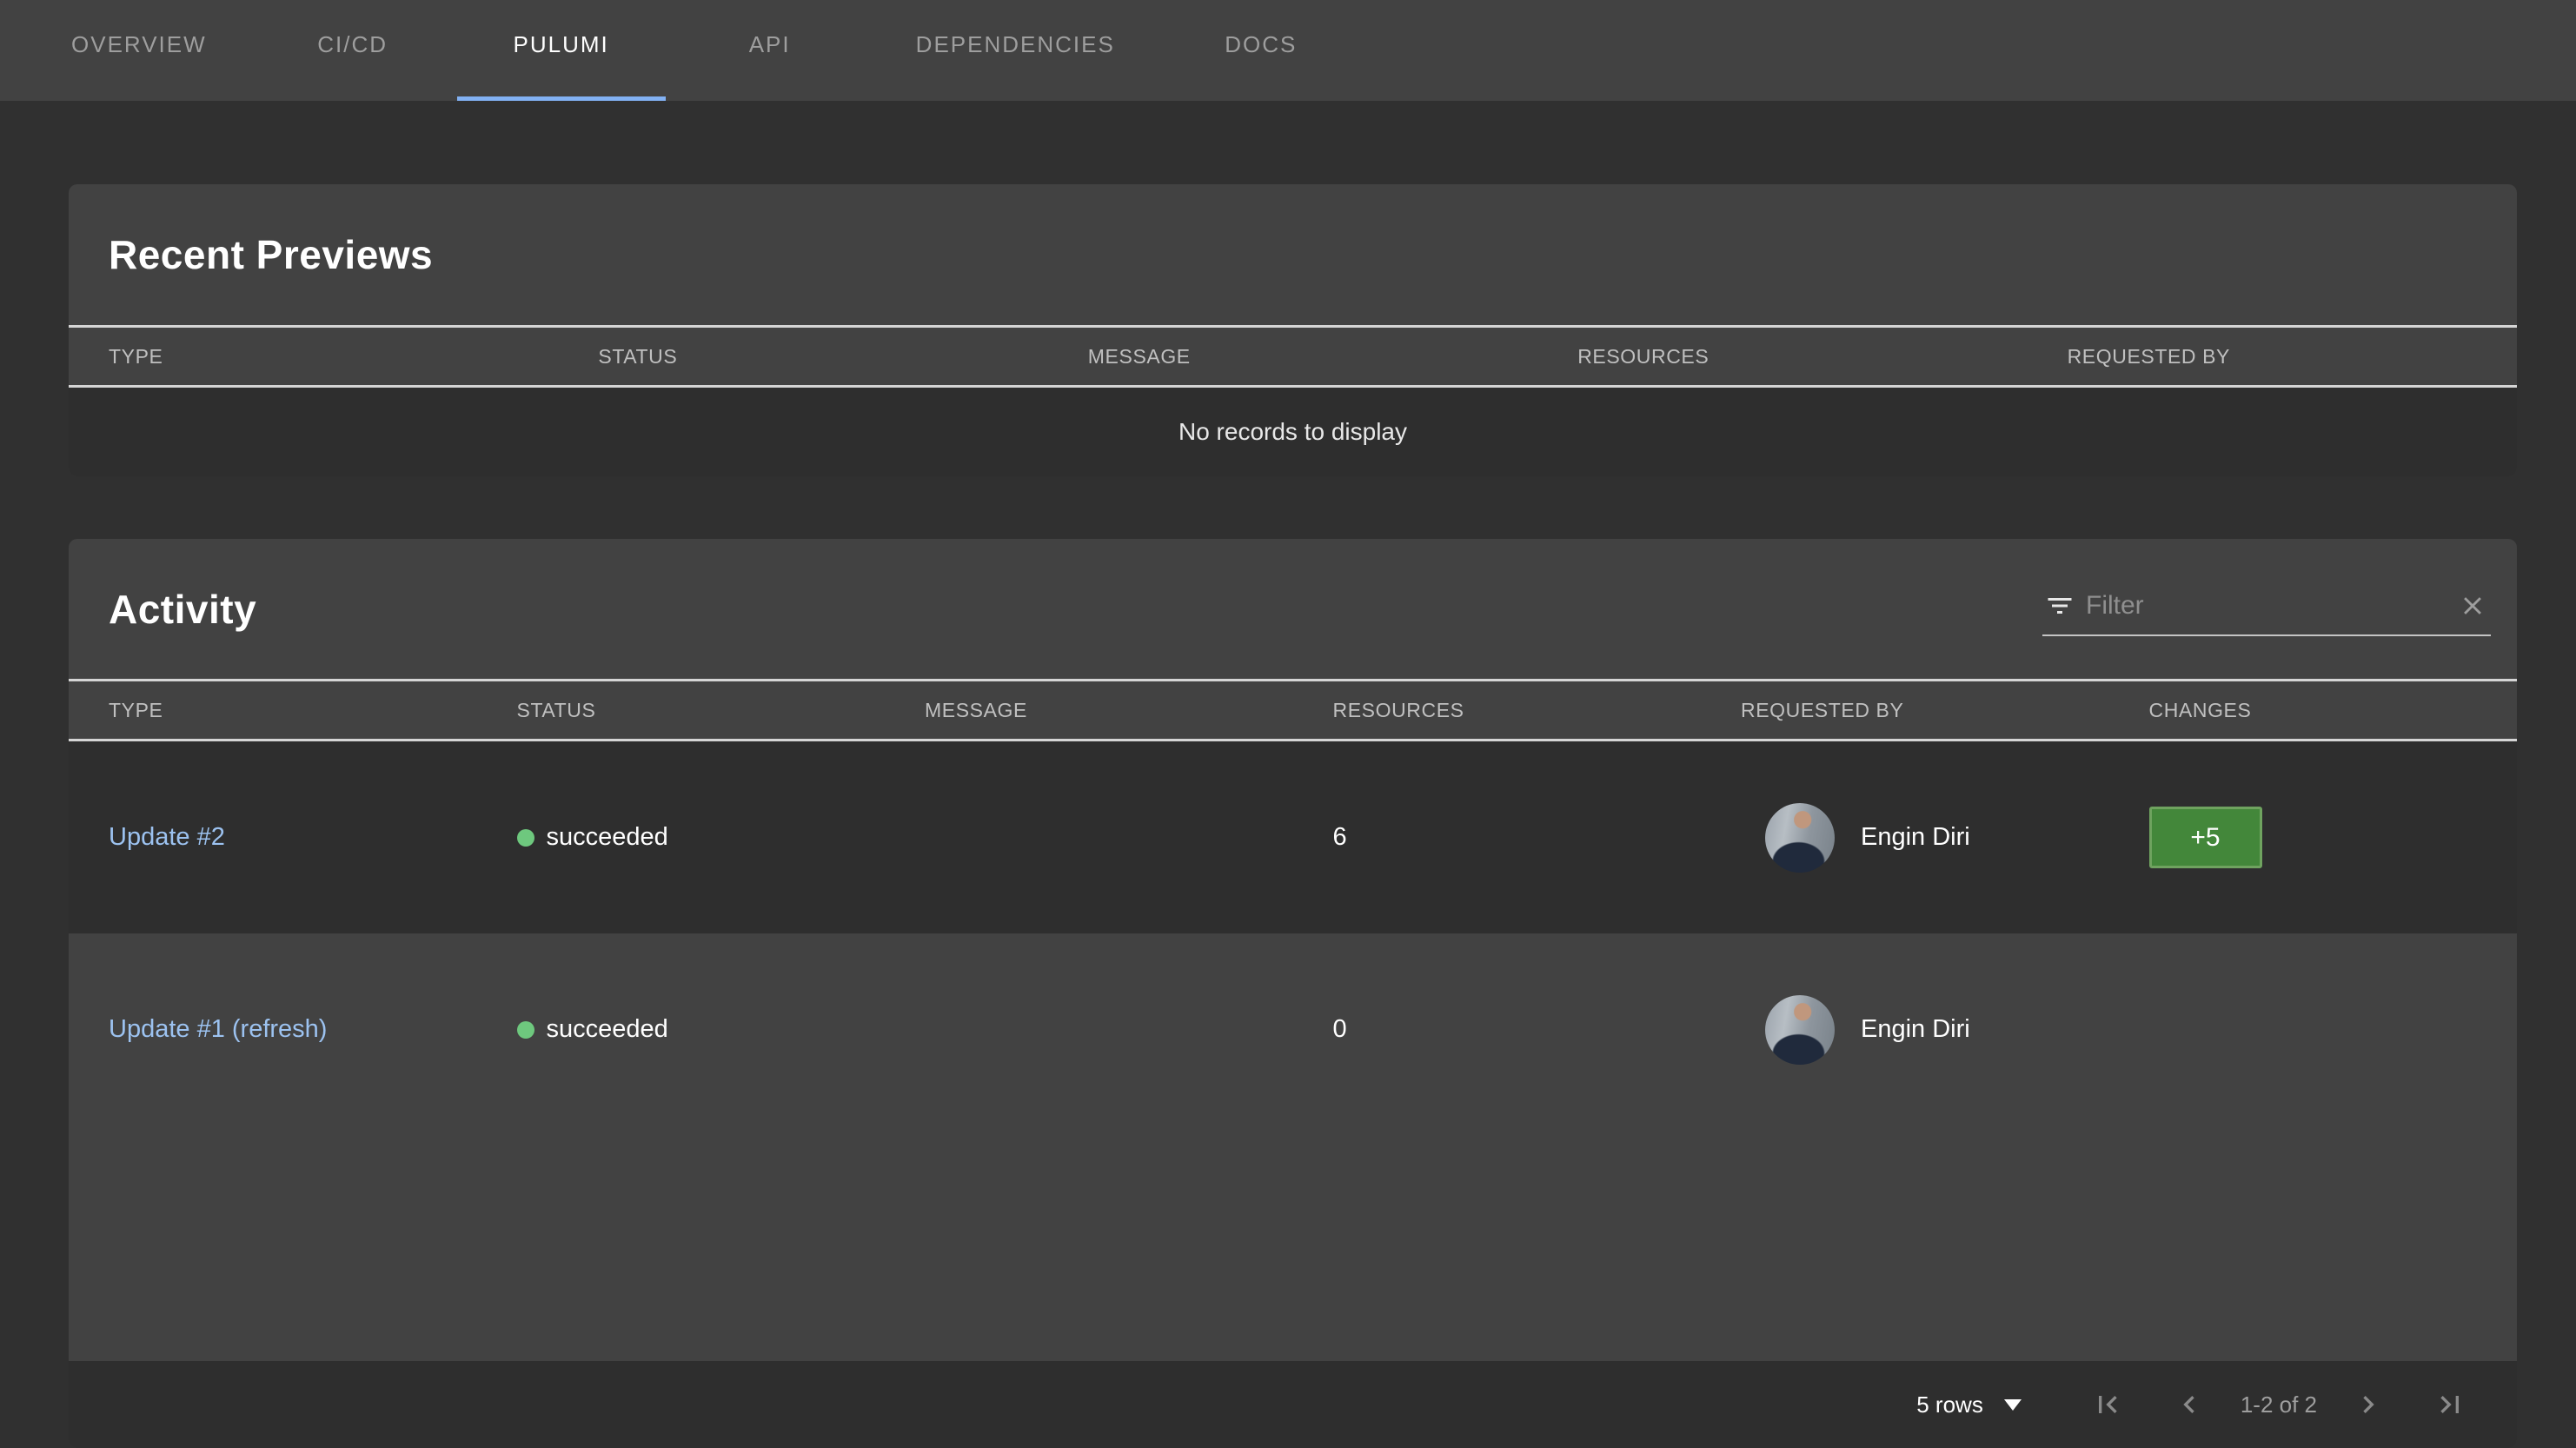 This screenshot has width=2576, height=1448. What do you see at coordinates (1293, 254) in the screenshot?
I see `recent-previews-header: Recent Previews` at bounding box center [1293, 254].